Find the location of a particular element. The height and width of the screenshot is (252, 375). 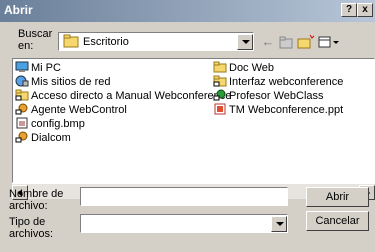

file-item: Interfaz webconference is located at coordinates (278, 82).